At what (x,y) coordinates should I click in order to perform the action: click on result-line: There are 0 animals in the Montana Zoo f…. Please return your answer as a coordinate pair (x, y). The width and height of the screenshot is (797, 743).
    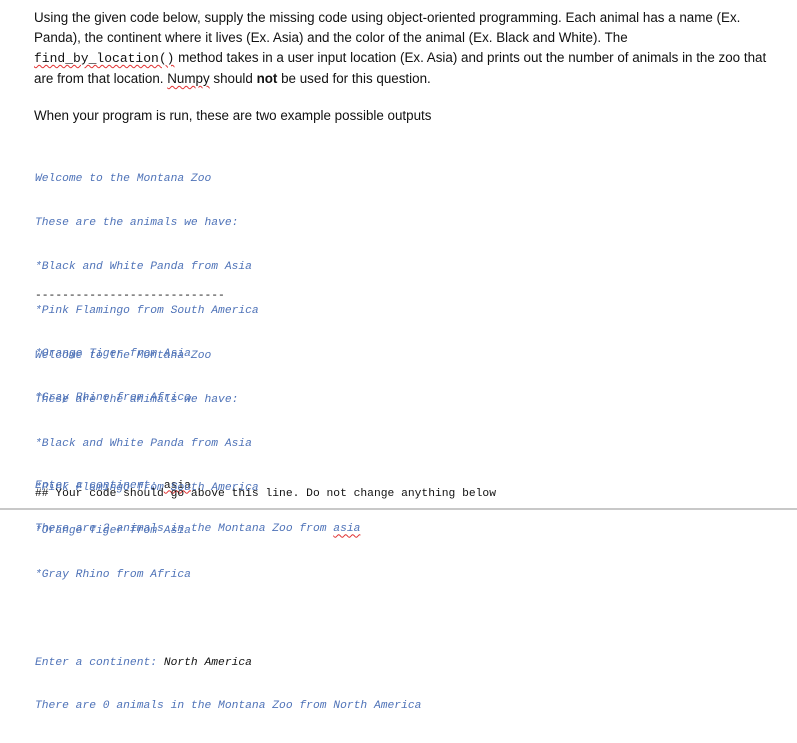
    Looking at the image, I should click on (228, 706).